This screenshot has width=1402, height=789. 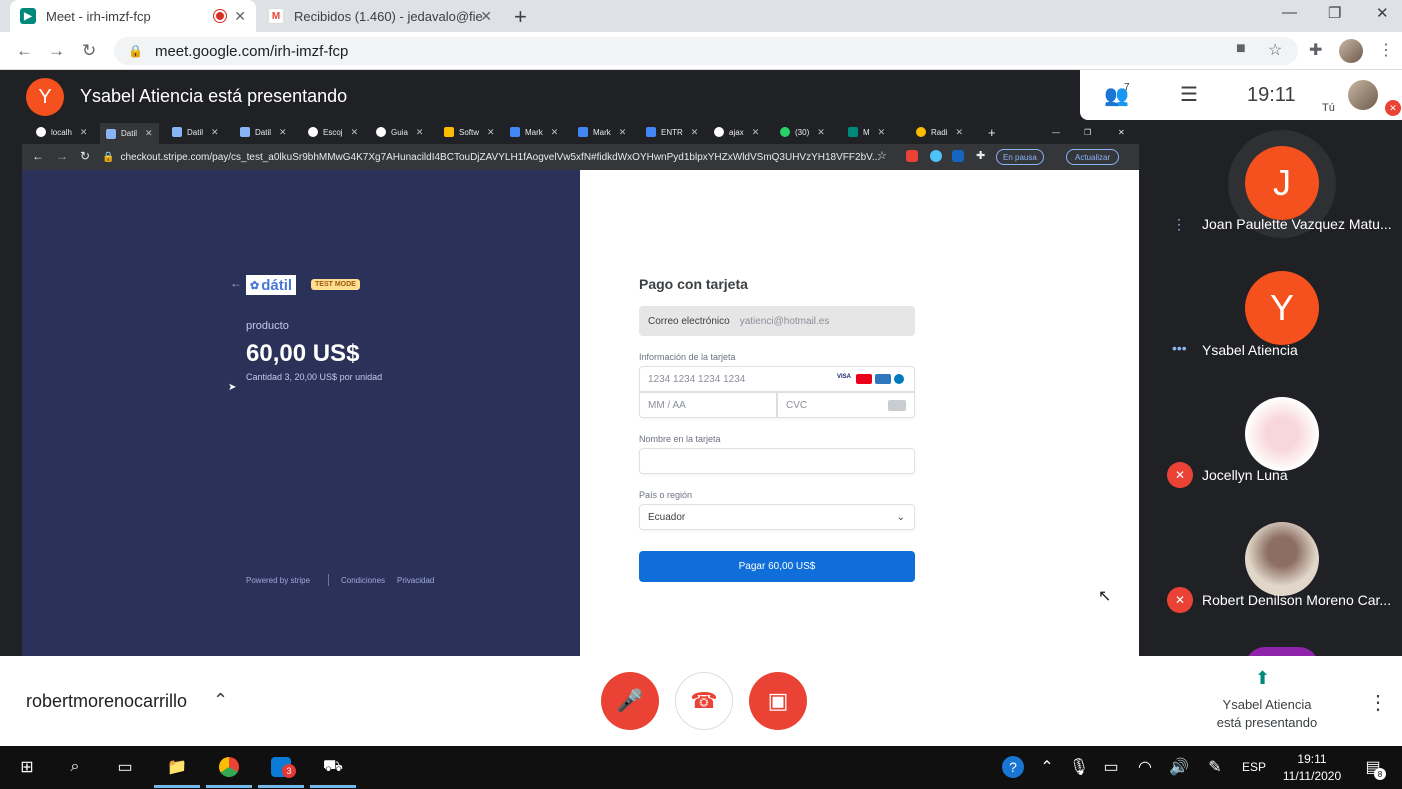 I want to click on present-screen-icon: ⬆, so click(x=1262, y=678).